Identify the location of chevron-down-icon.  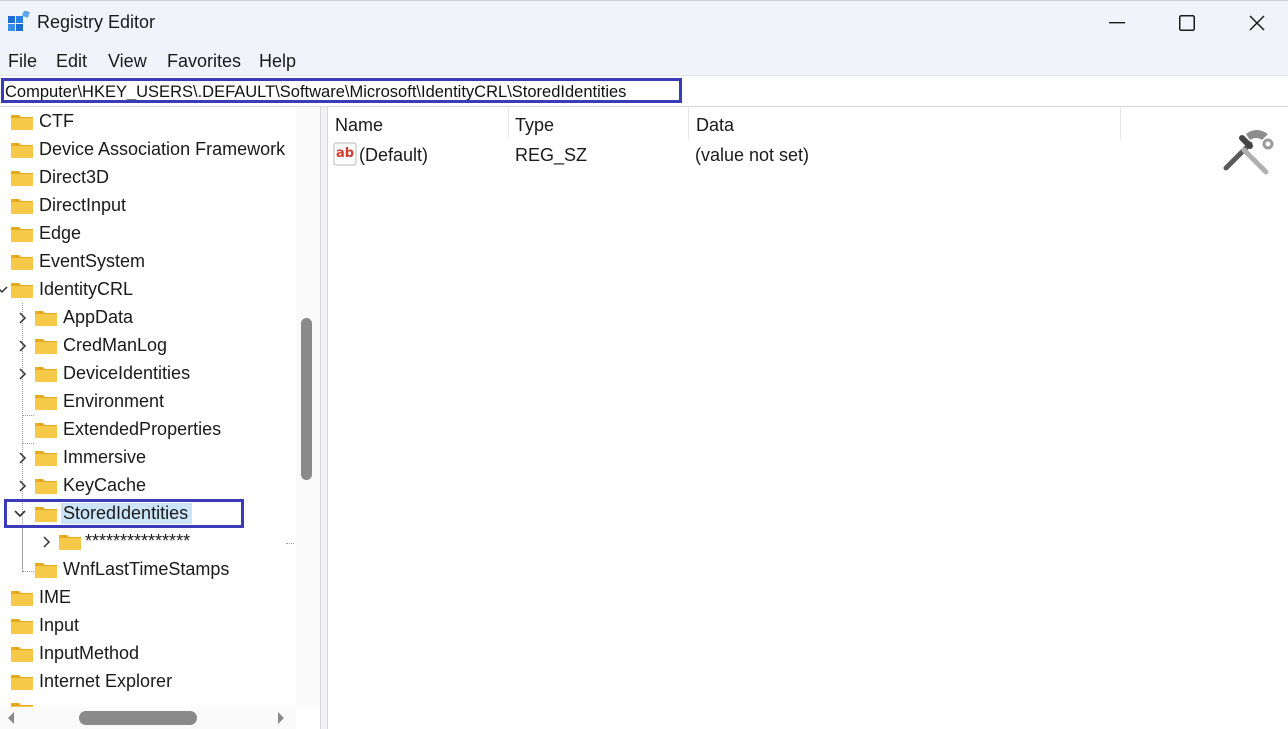
(4, 290).